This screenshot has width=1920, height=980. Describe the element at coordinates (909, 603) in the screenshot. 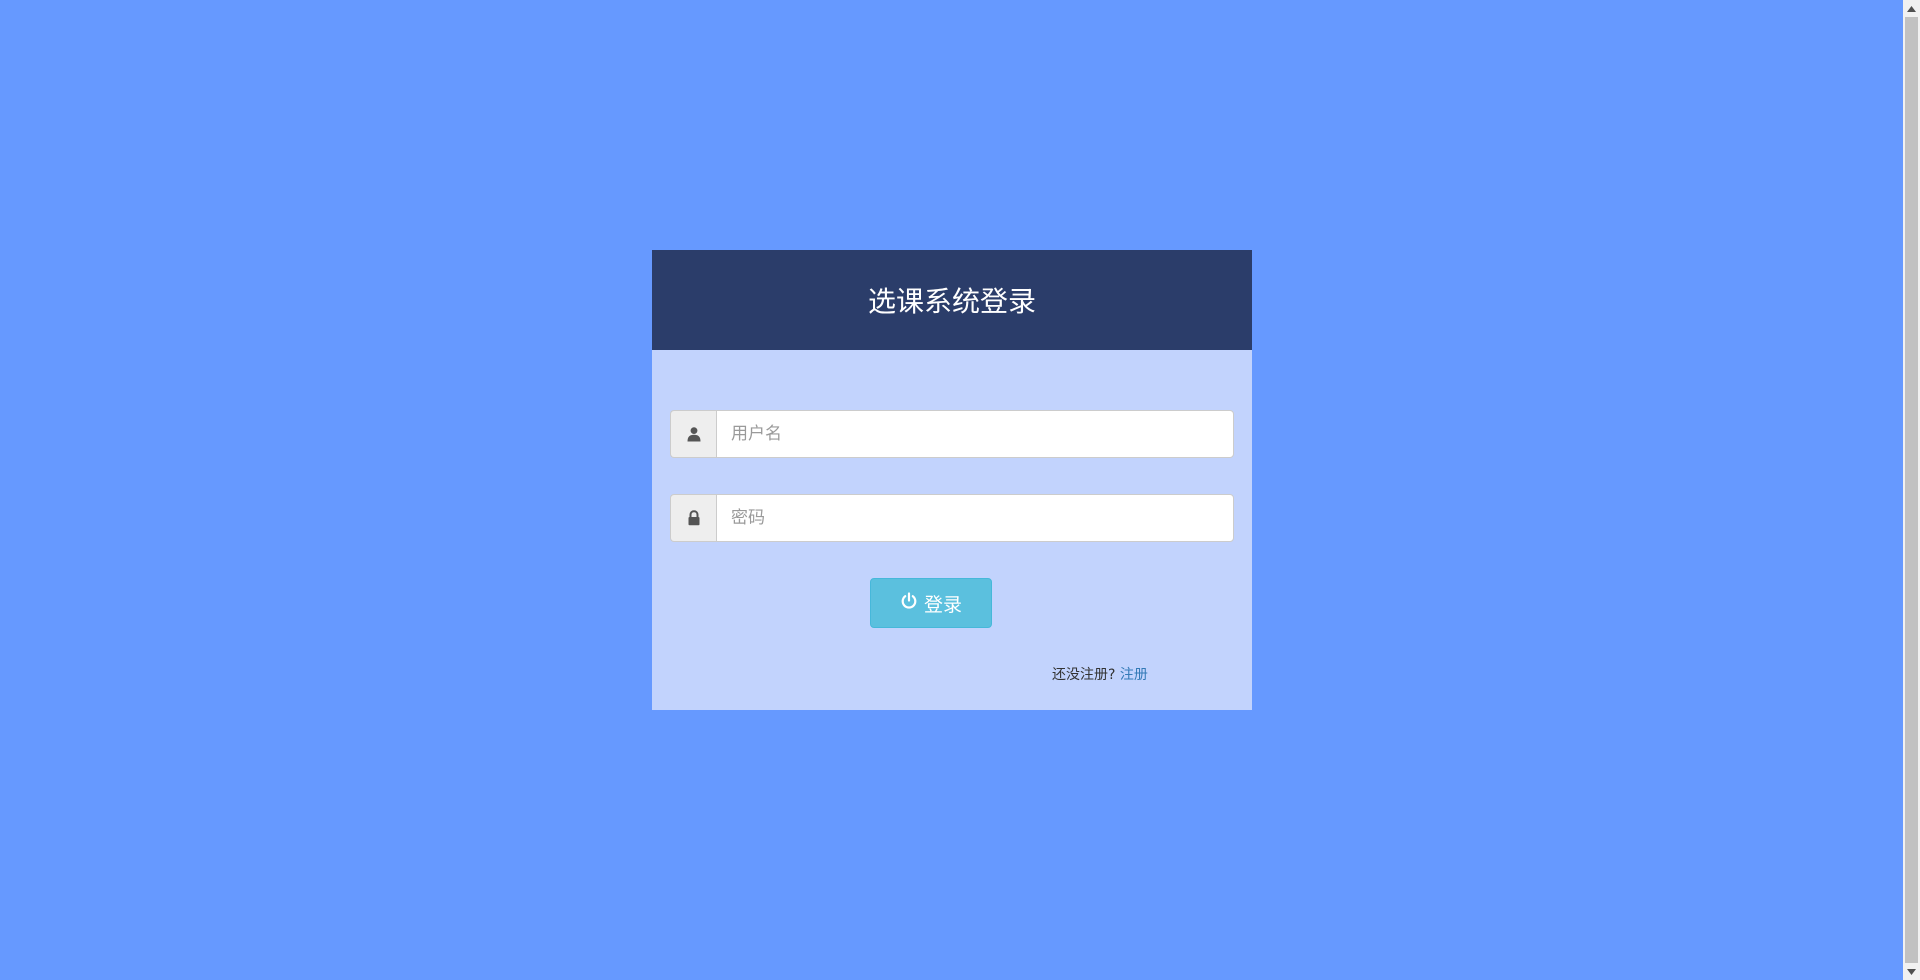

I see `power-icon` at that location.